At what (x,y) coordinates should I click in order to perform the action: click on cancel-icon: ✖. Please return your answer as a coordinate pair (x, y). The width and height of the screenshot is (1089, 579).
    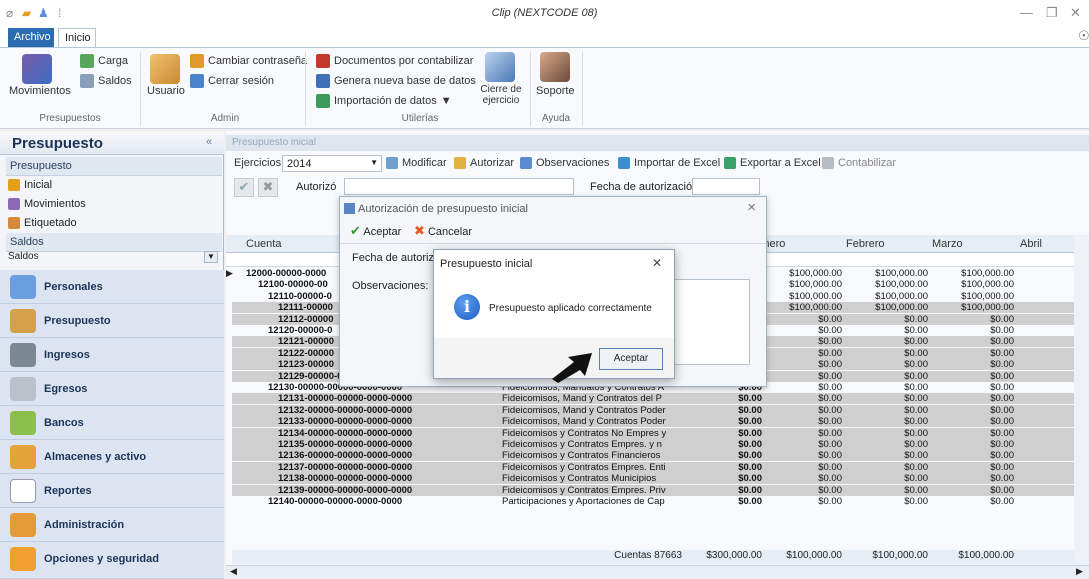
    Looking at the image, I should click on (268, 187).